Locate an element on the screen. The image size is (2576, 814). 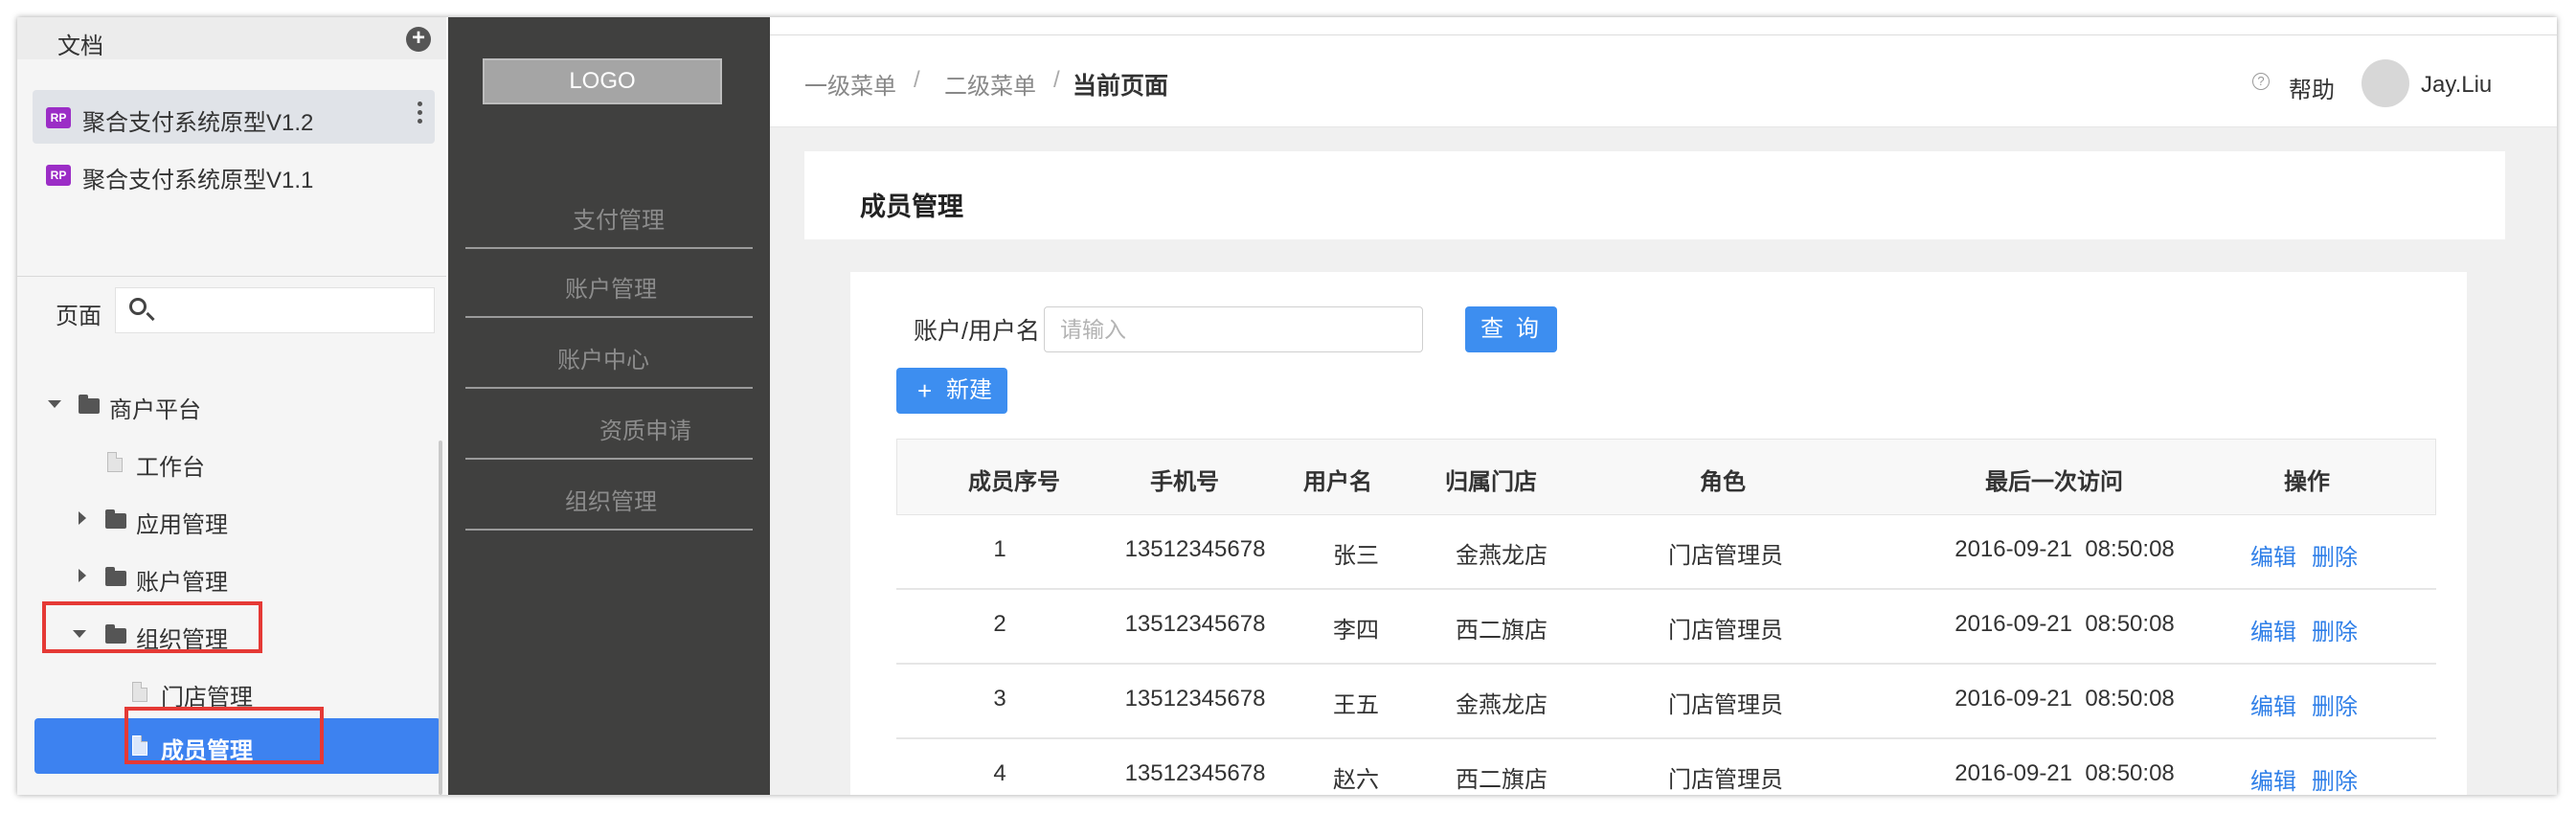
doc-item: RP 聚合支付系统原型V1.1 is located at coordinates (234, 174).